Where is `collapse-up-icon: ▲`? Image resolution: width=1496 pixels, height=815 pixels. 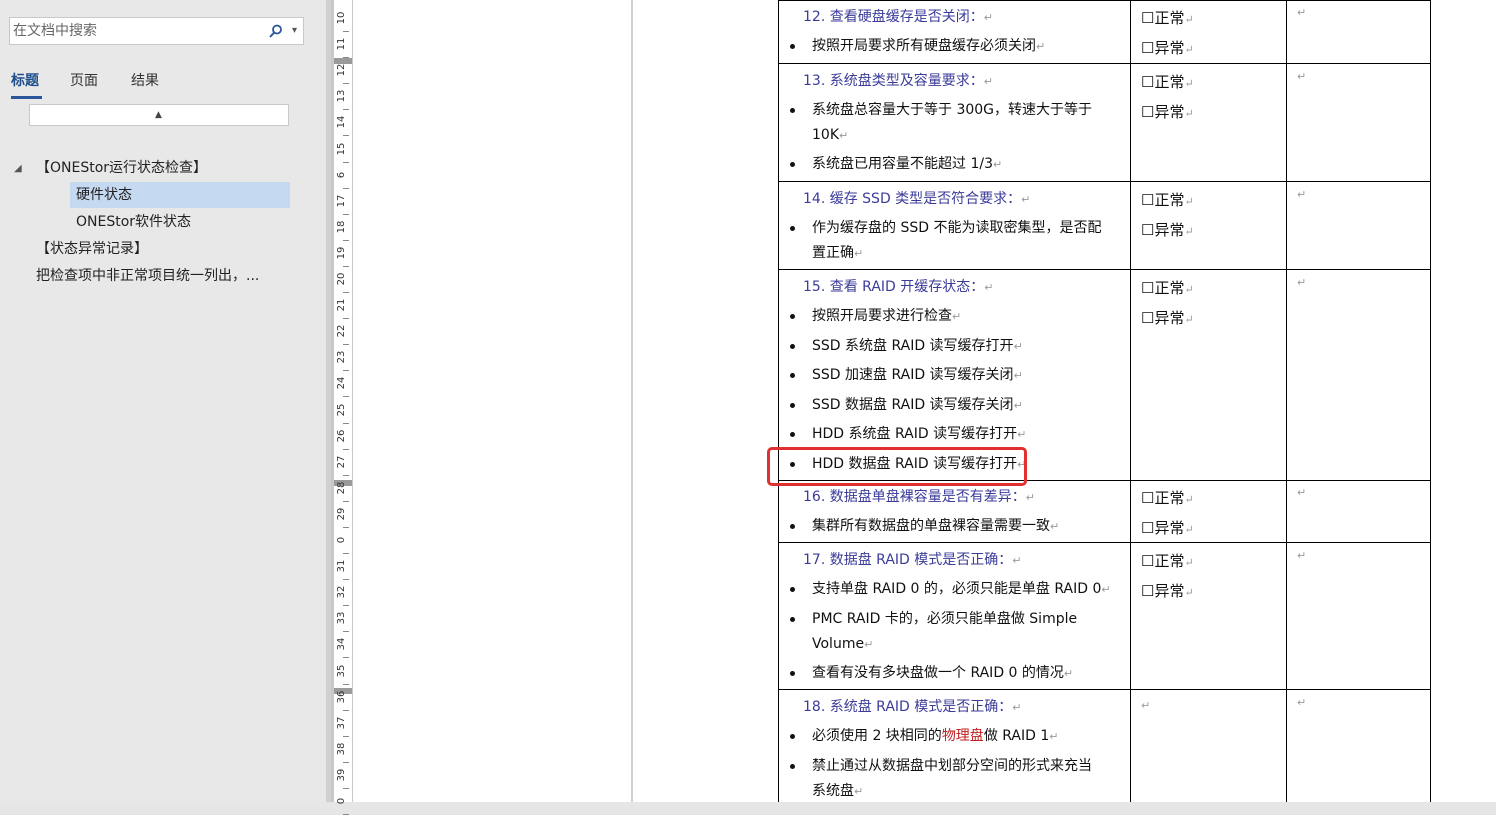
collapse-up-icon: ▲ is located at coordinates (158, 115).